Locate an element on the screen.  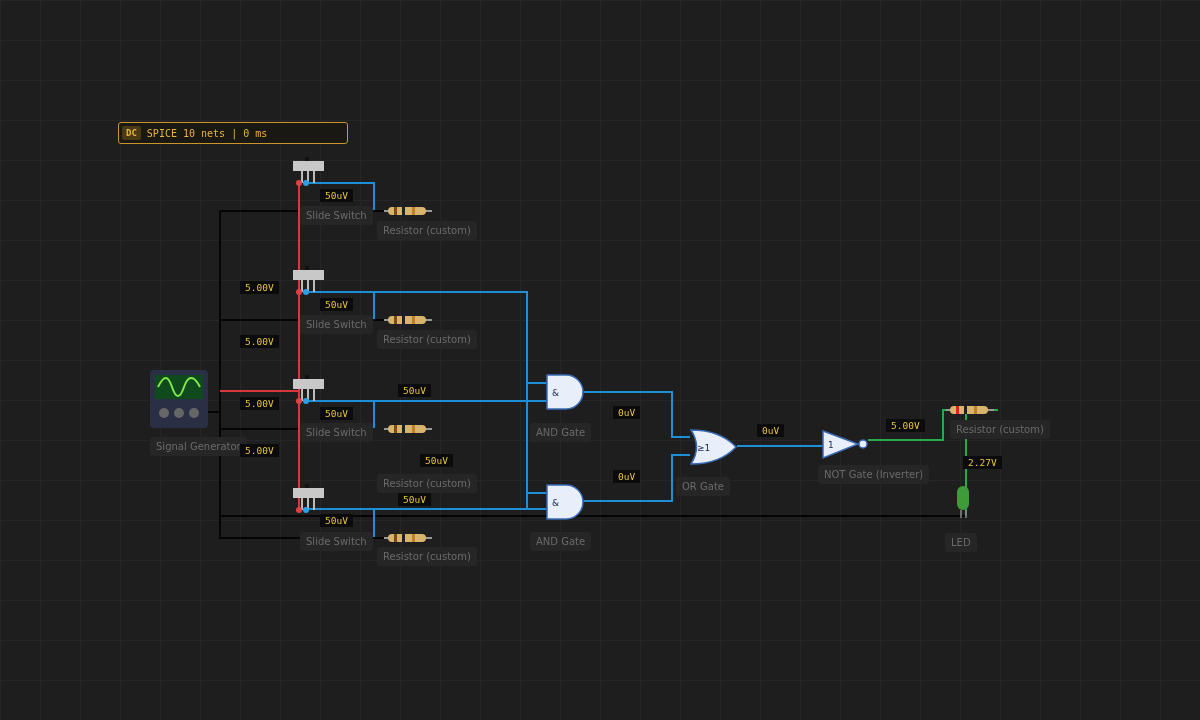
signal-generator-icon is located at coordinates (179, 399).